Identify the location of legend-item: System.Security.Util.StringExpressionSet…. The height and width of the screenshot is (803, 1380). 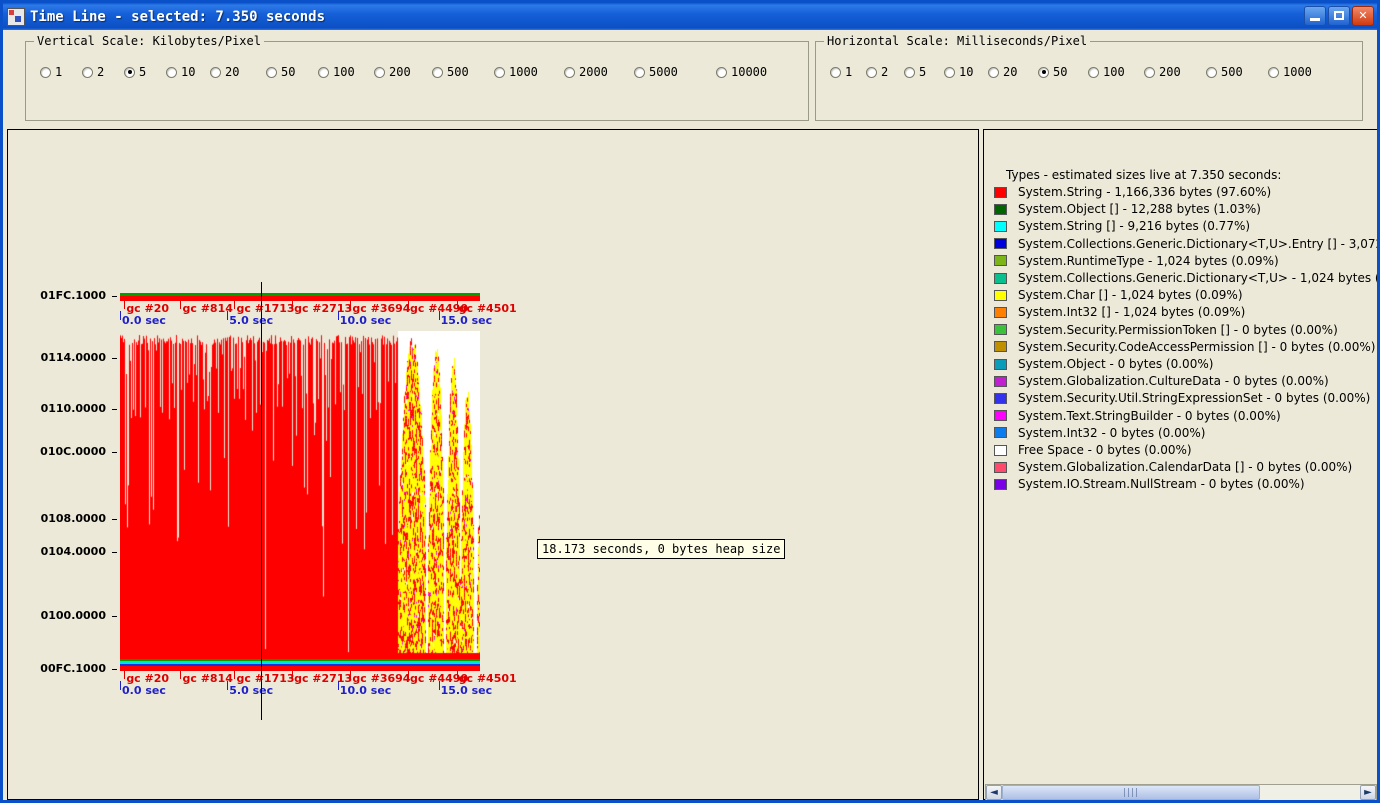
(1182, 398).